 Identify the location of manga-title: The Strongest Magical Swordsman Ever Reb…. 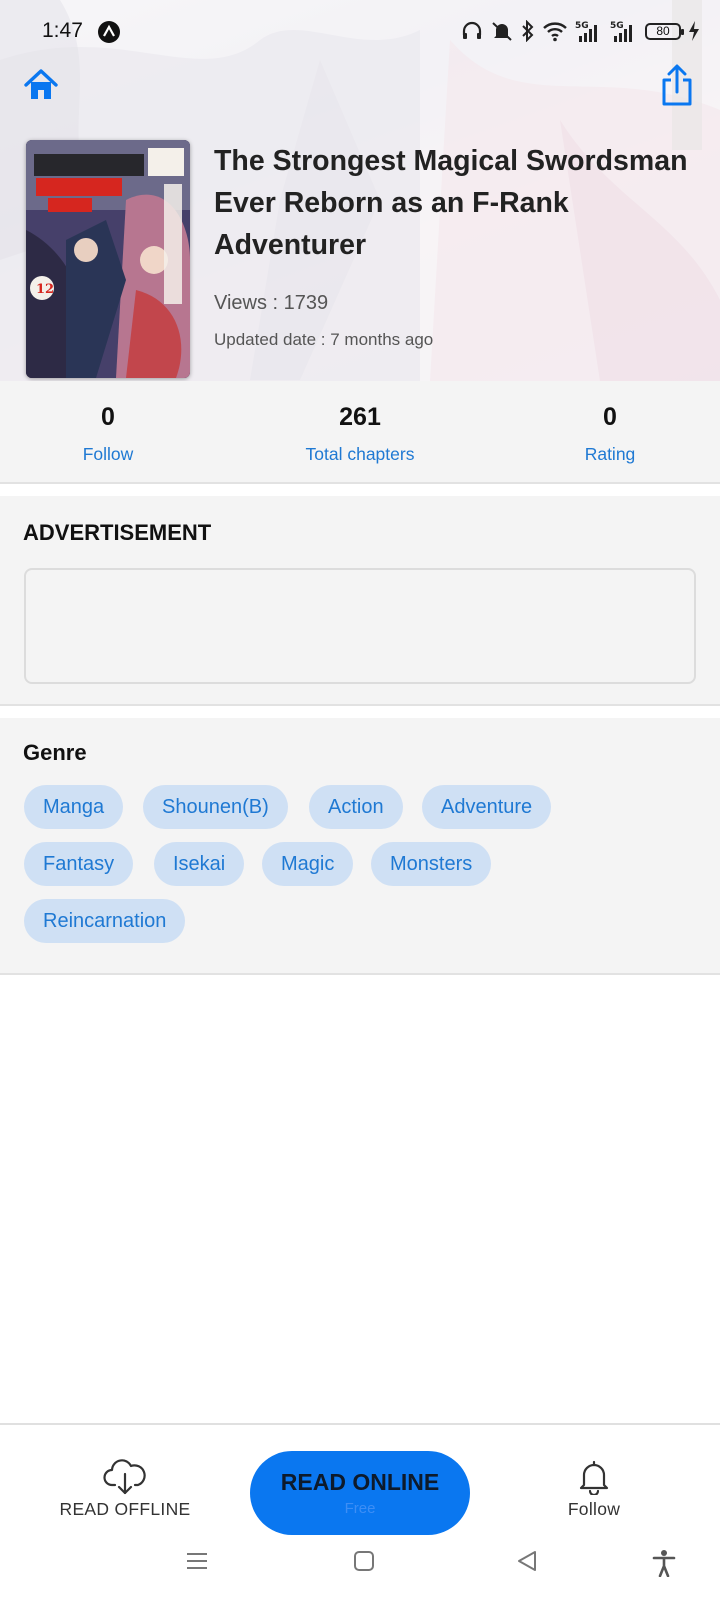
(451, 203).